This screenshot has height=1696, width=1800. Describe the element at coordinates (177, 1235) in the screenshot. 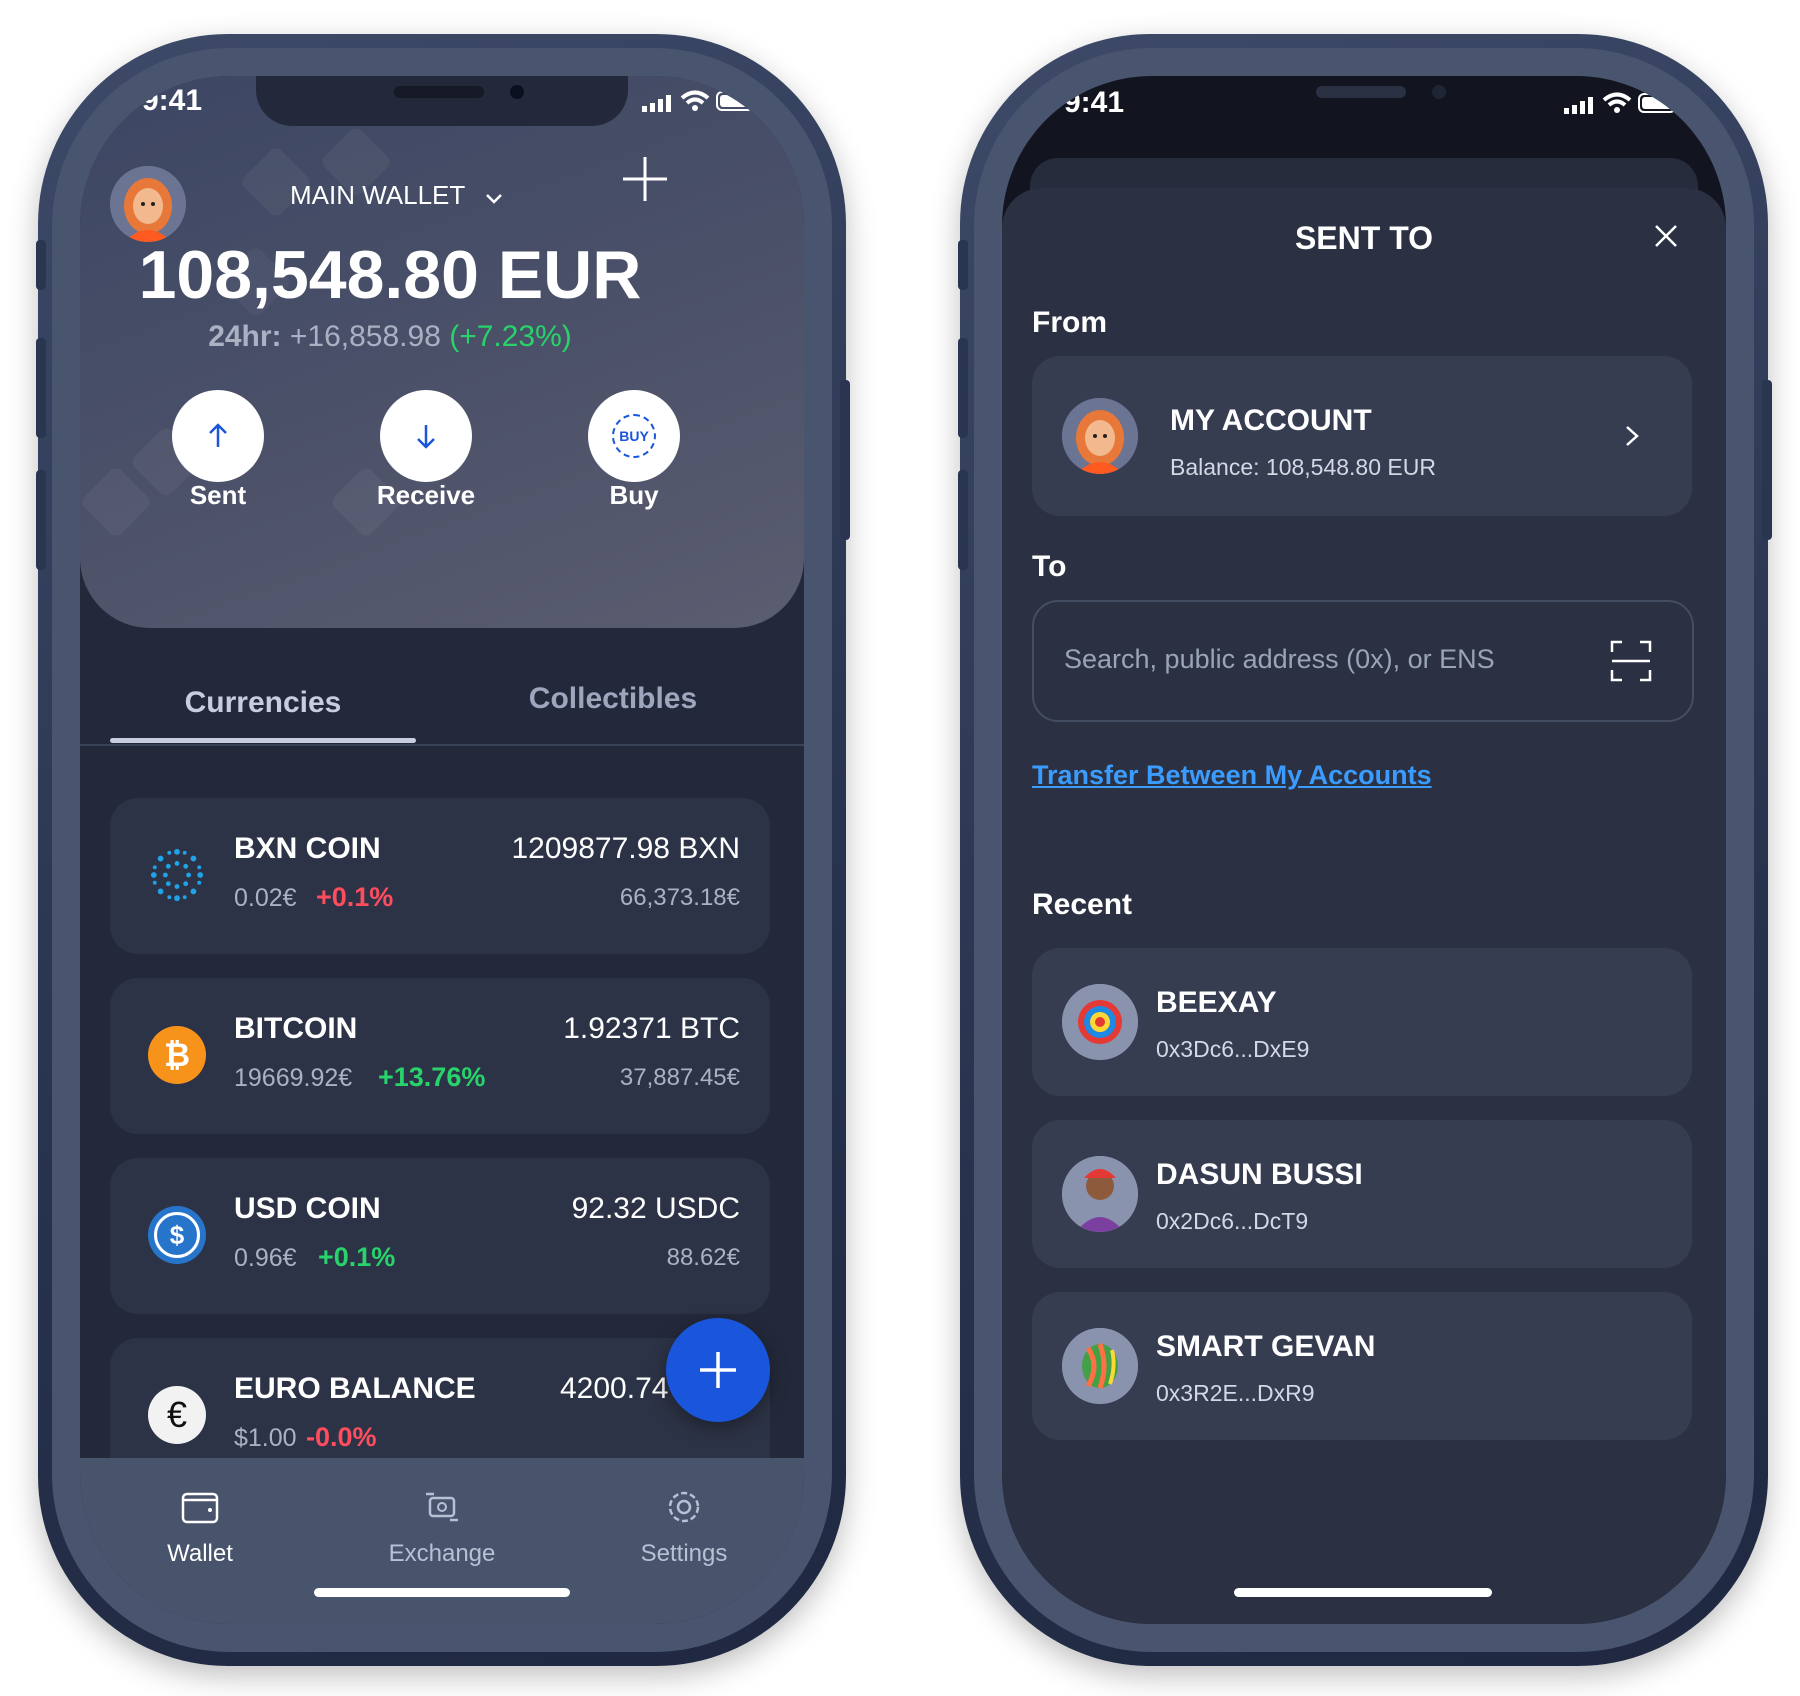

I see `usd-coin-icon: $` at that location.